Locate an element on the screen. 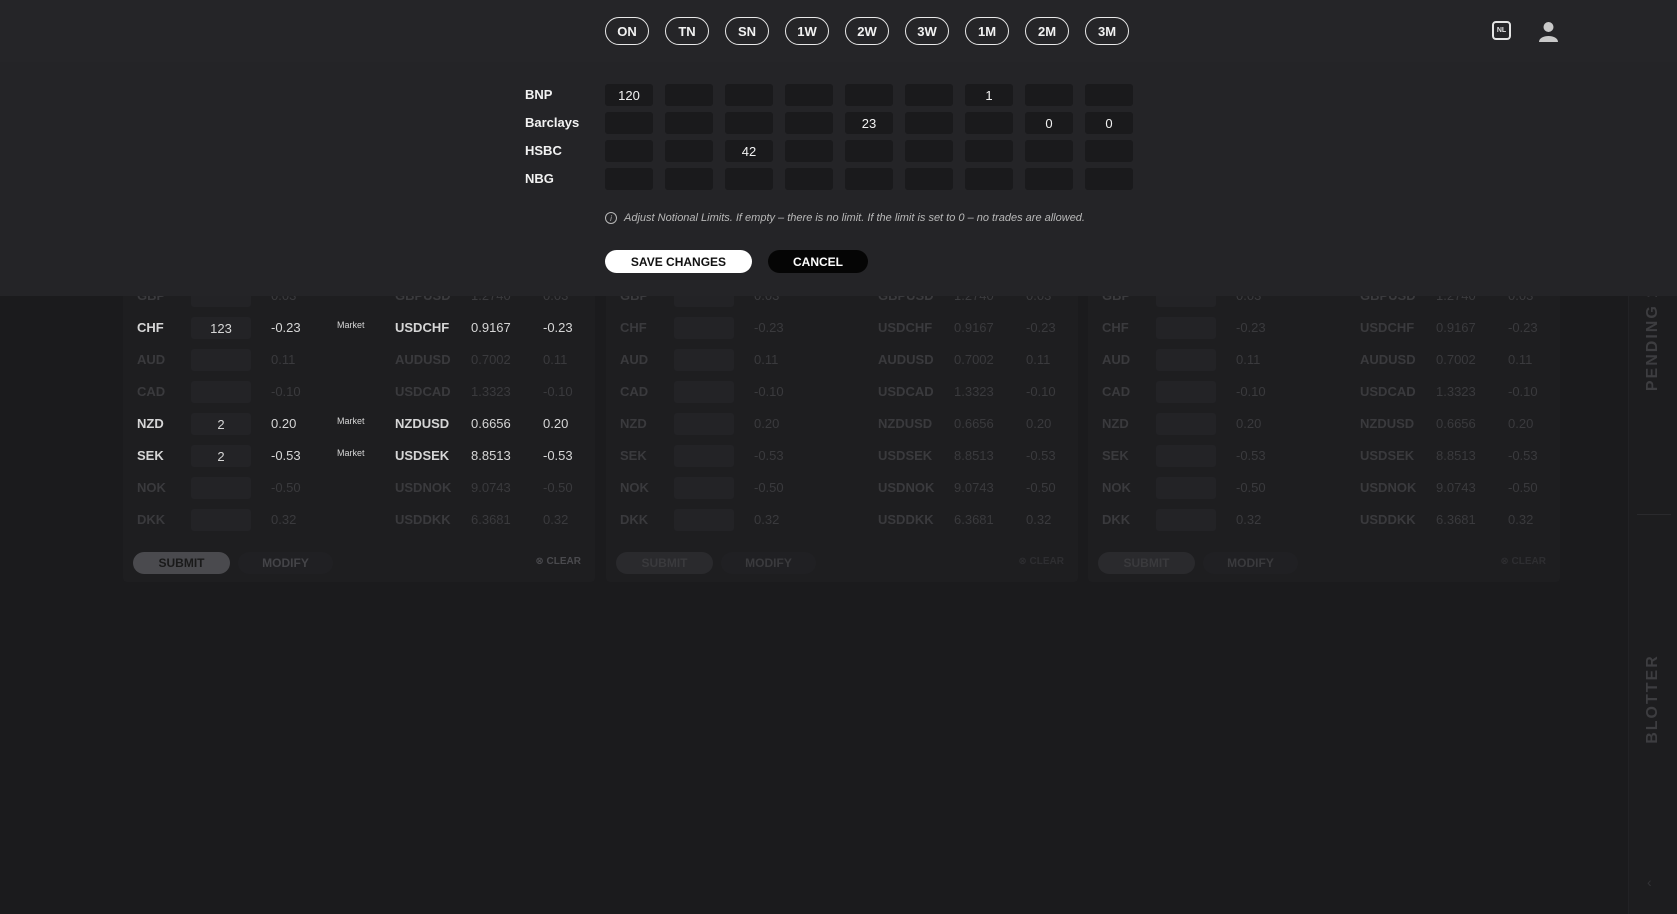  tenor-pill-3m: 3M is located at coordinates (1107, 31).